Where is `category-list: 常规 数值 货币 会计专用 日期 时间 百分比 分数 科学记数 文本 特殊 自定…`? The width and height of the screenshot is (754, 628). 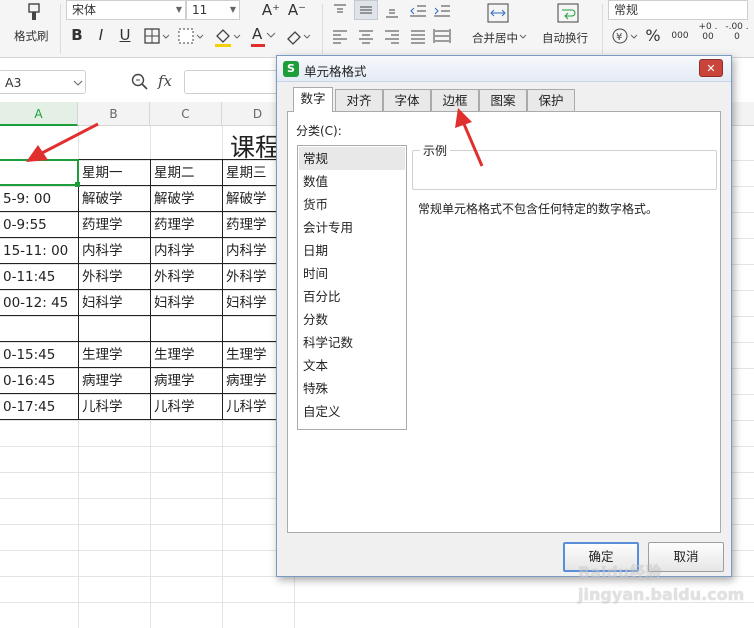 category-list: 常规 数值 货币 会计专用 日期 时间 百分比 分数 科学记数 文本 特殊 自定… is located at coordinates (352, 287).